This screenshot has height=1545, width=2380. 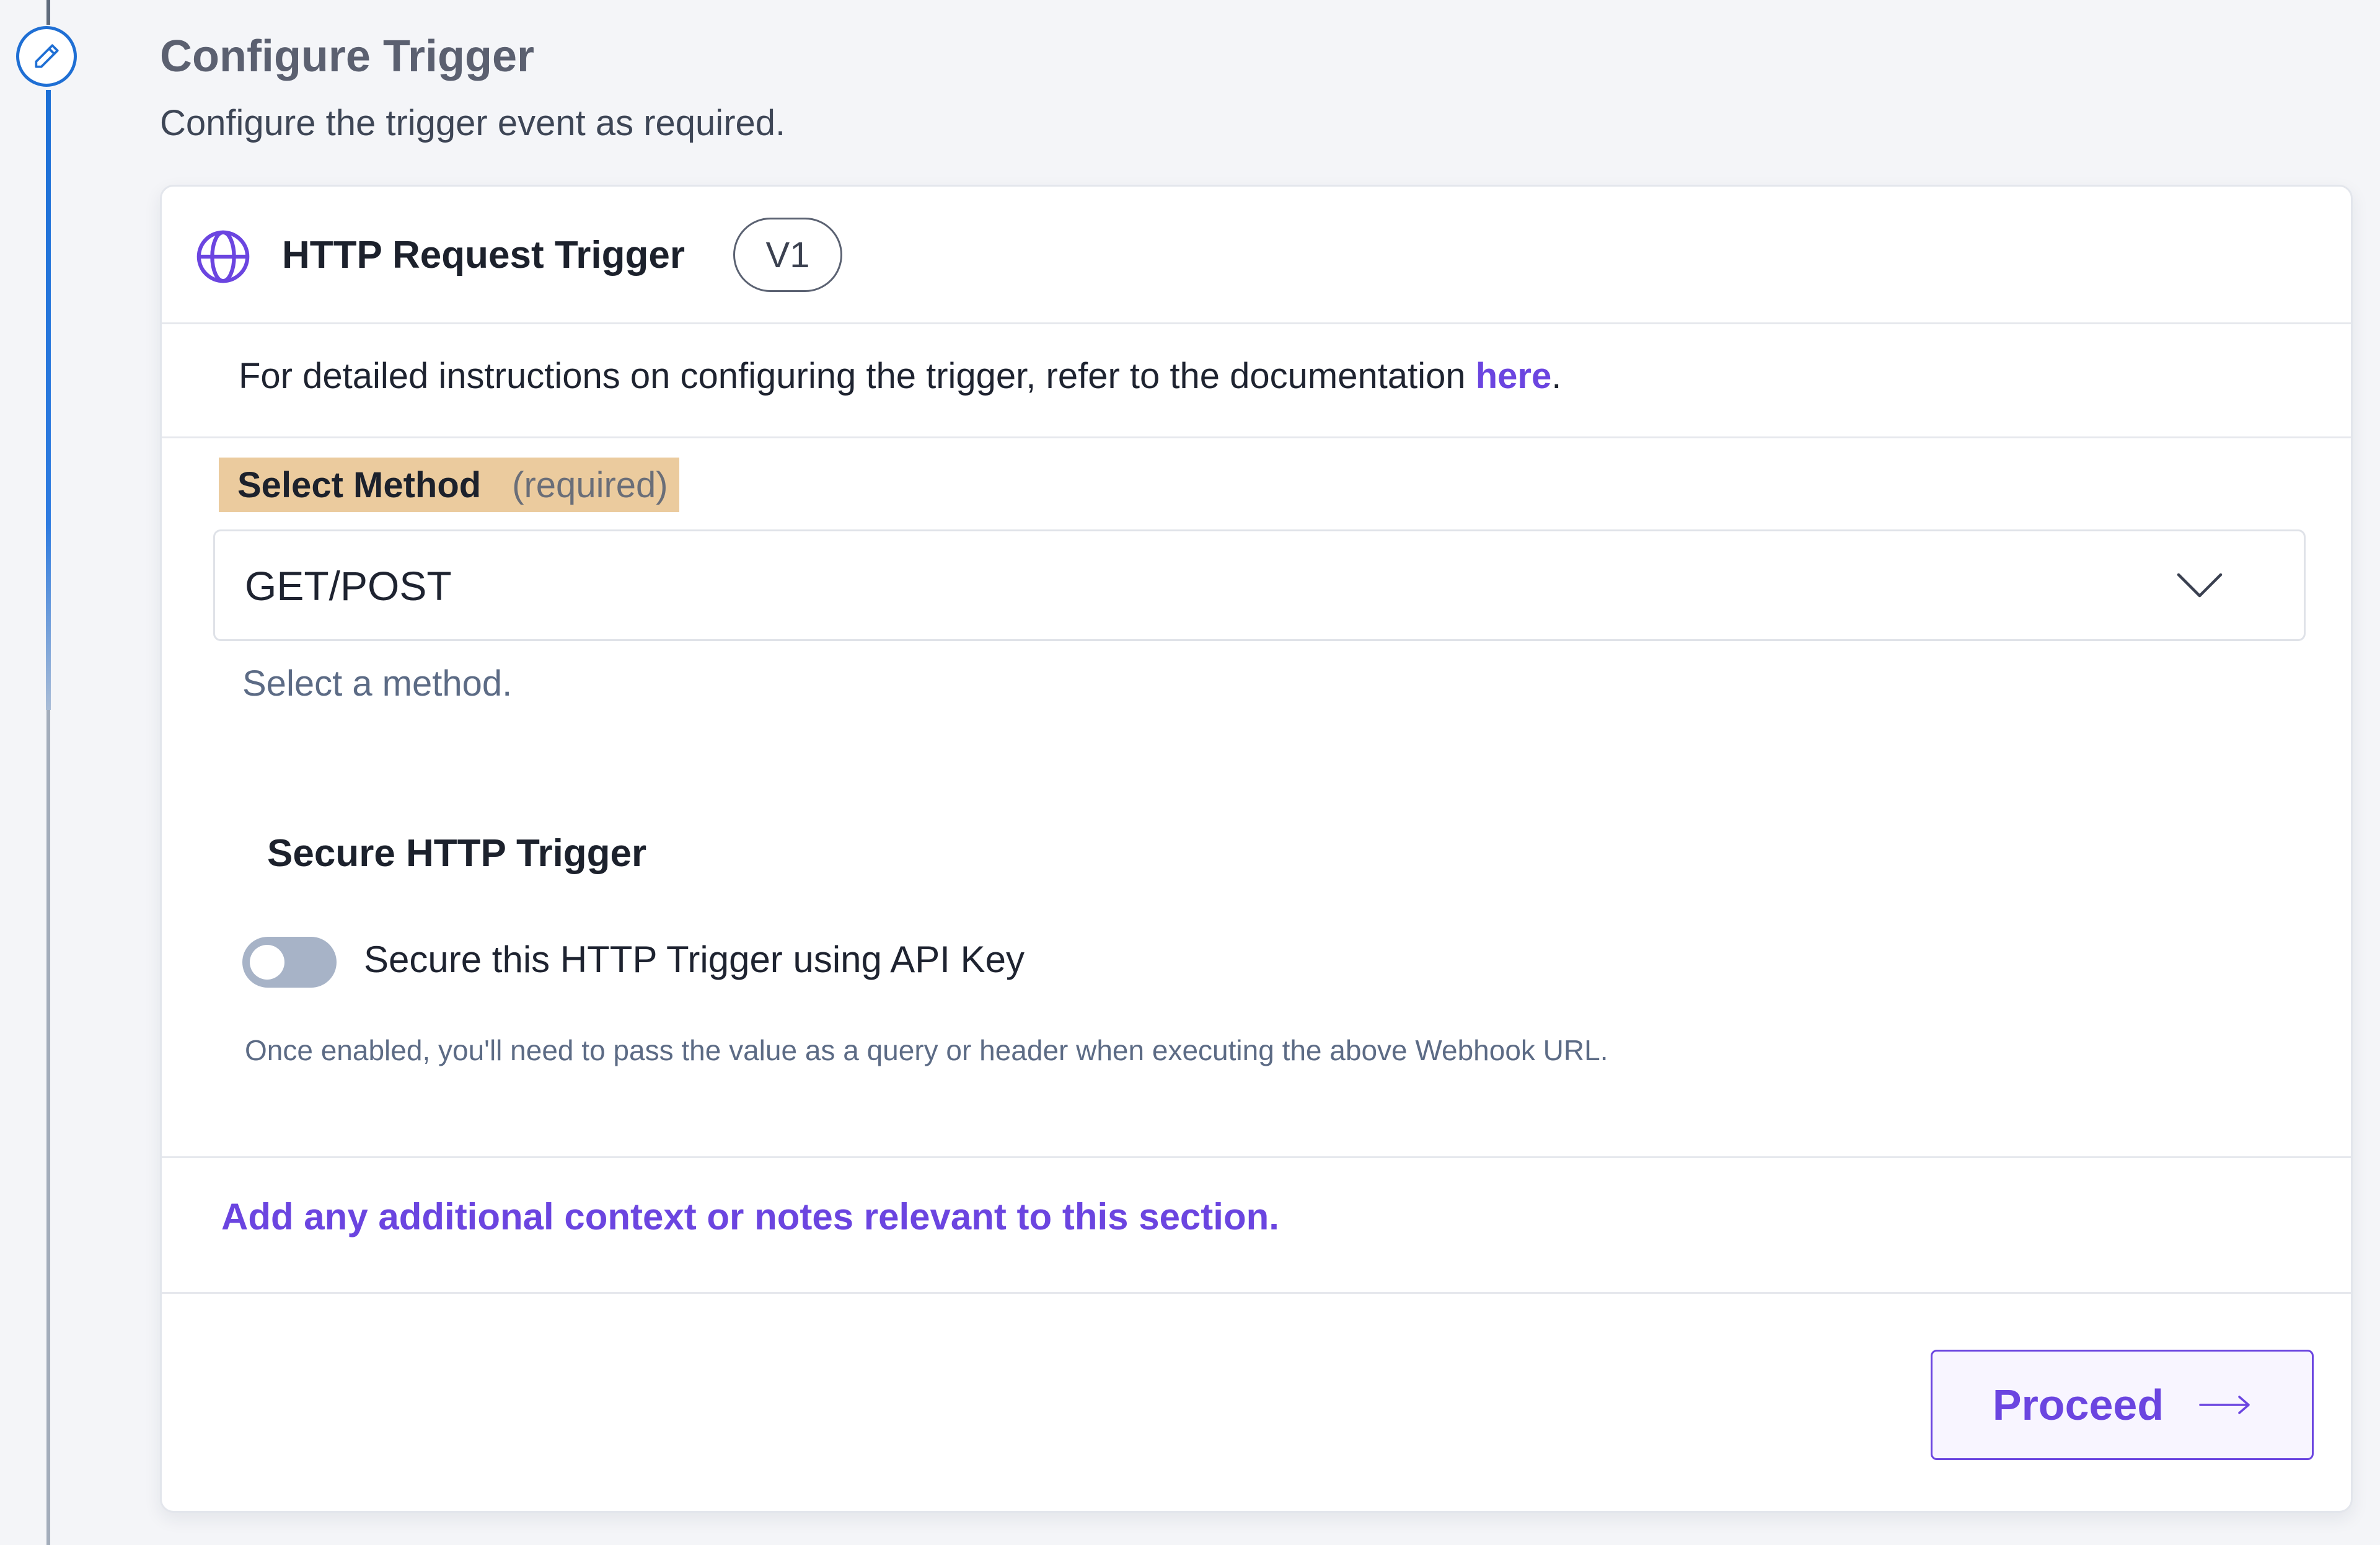 What do you see at coordinates (1556, 376) in the screenshot?
I see `documentation-suffix: .` at bounding box center [1556, 376].